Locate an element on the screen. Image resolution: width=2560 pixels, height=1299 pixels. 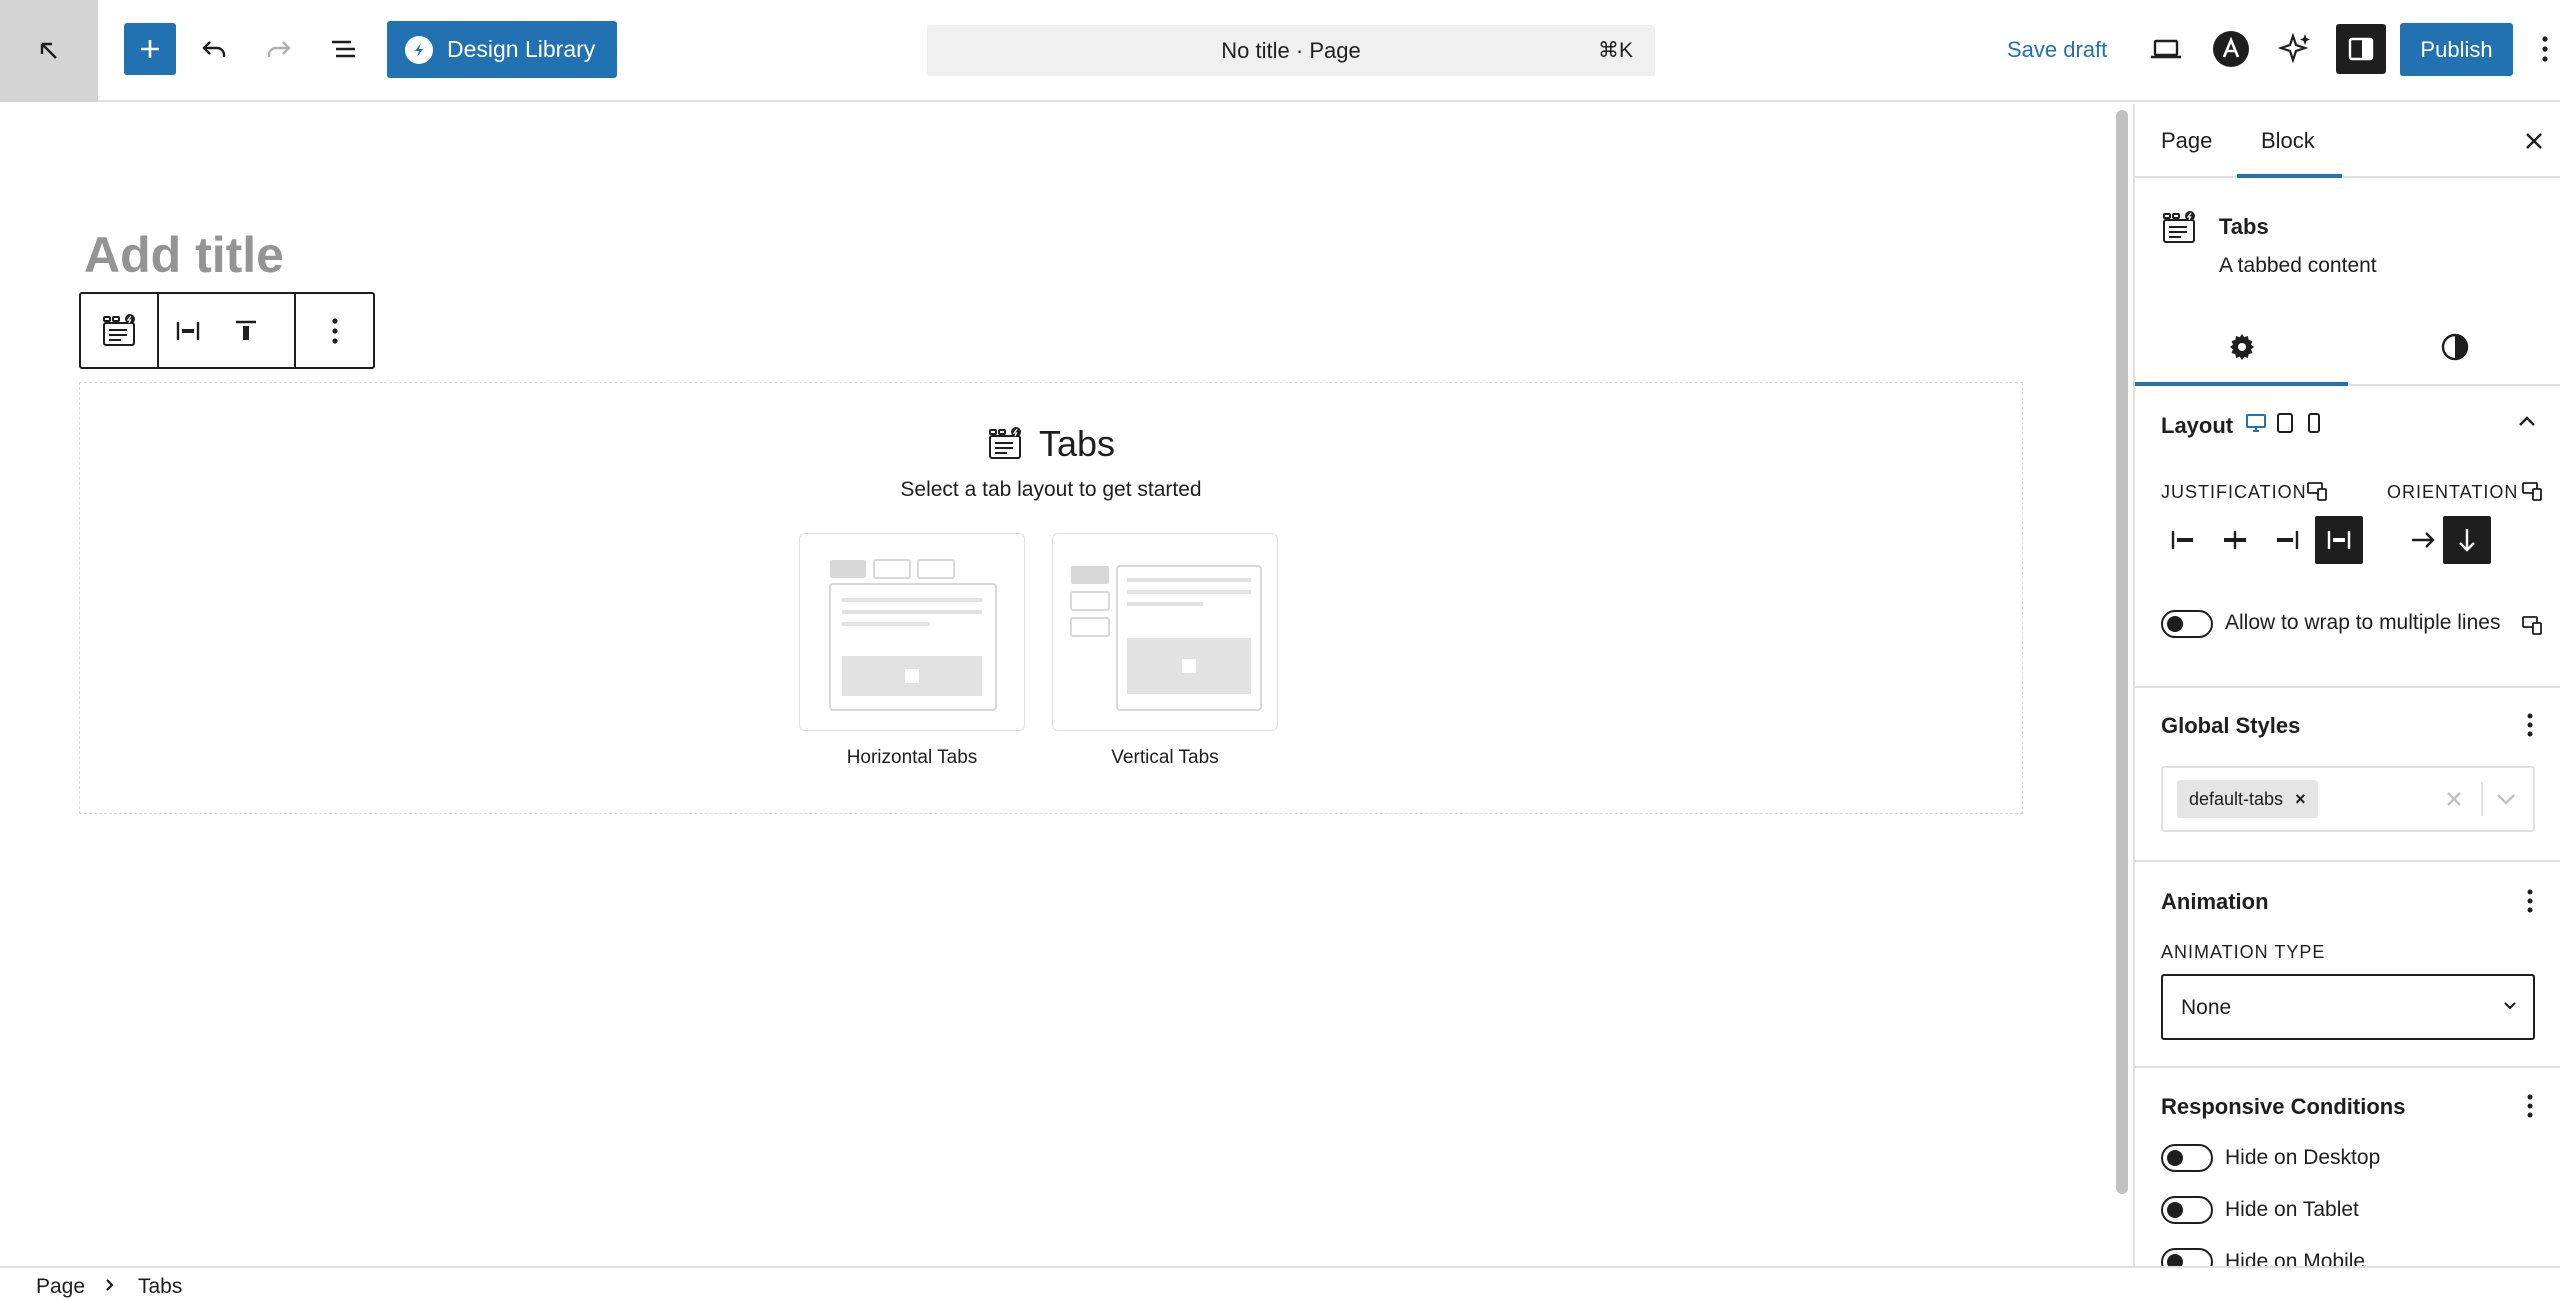
sidebar-icon is located at coordinates (2361, 49).